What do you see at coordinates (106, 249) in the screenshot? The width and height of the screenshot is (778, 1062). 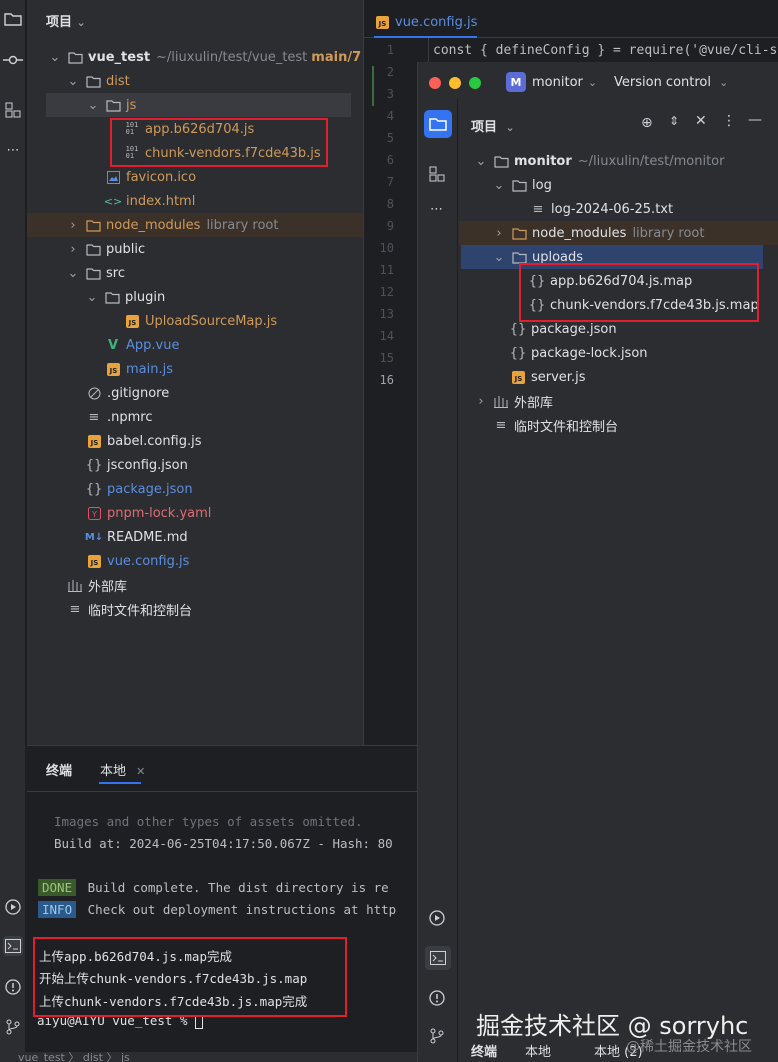 I see `tree-item-public: › public` at bounding box center [106, 249].